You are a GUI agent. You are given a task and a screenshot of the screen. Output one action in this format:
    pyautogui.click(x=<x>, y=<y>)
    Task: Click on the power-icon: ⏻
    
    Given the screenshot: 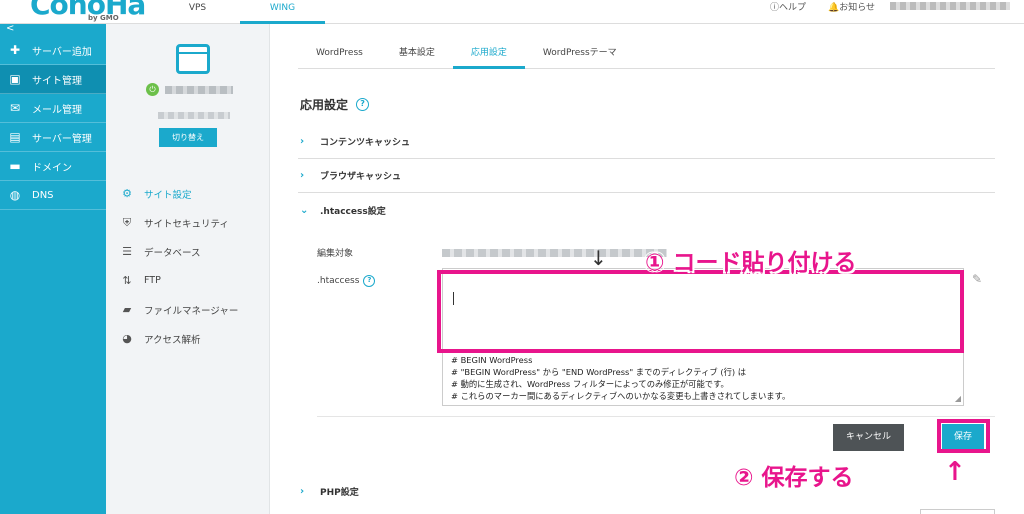 What is the action you would take?
    pyautogui.click(x=152, y=89)
    